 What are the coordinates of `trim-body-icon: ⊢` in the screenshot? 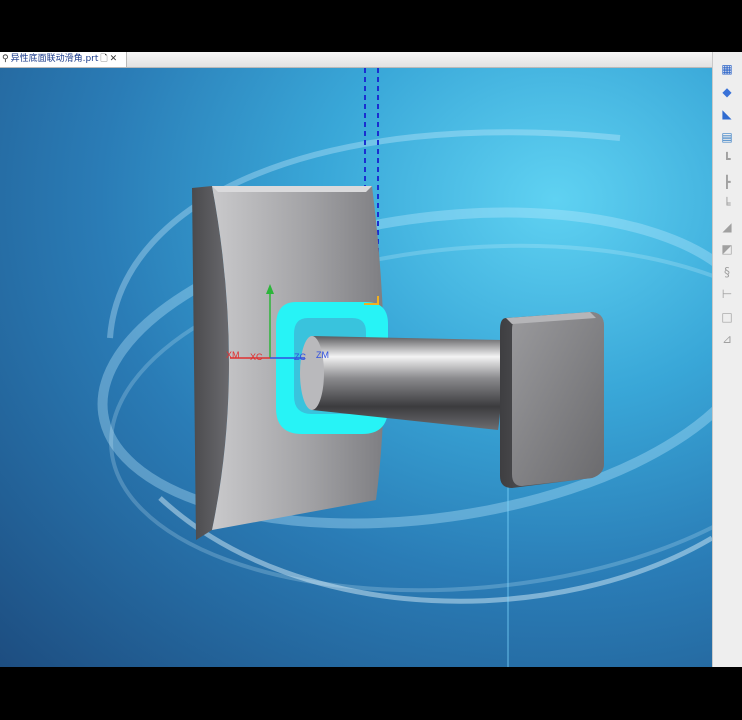 It's located at (727, 294).